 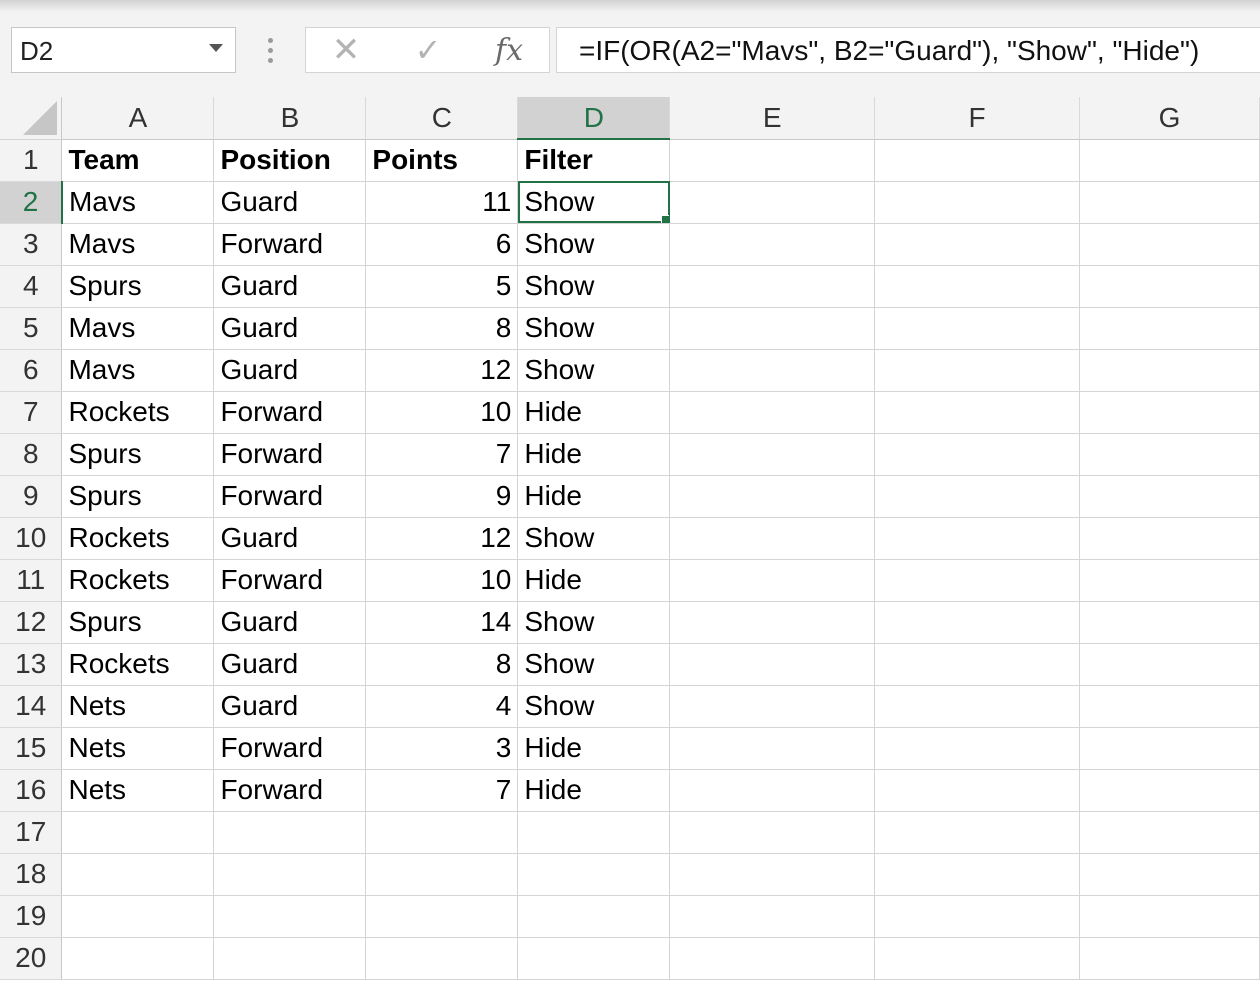 What do you see at coordinates (772, 664) in the screenshot?
I see `cell-e13` at bounding box center [772, 664].